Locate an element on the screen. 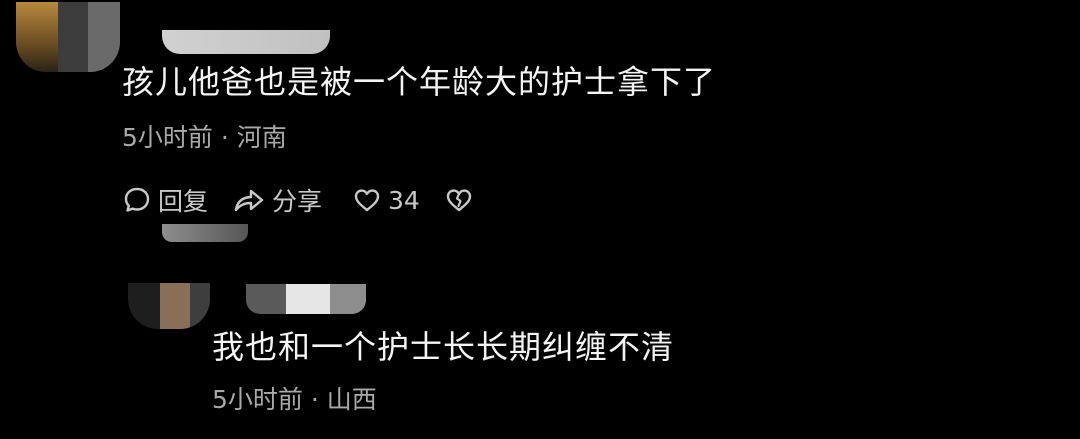  comment-bubble-icon is located at coordinates (137, 199).